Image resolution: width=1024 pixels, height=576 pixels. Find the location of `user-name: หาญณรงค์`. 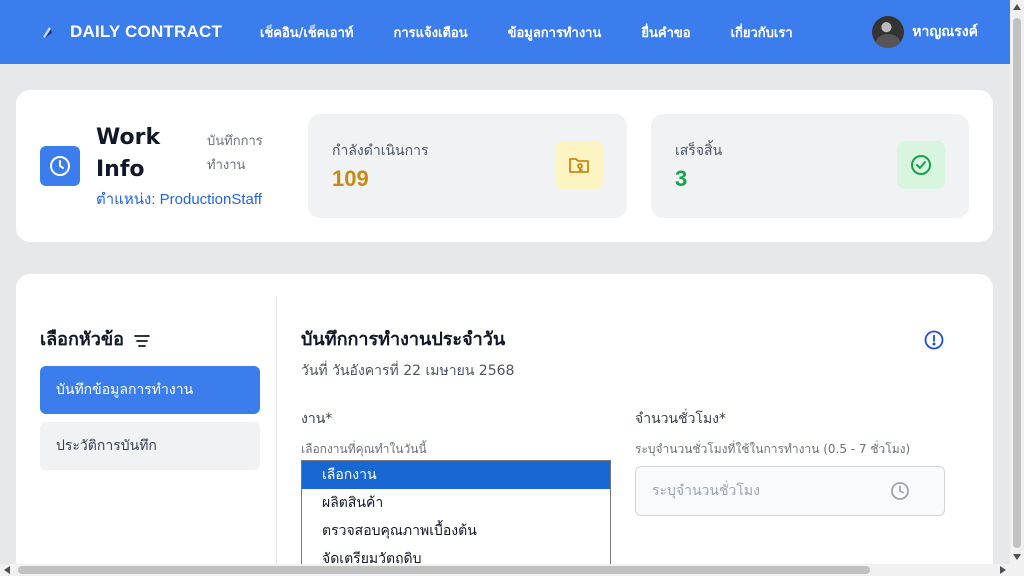

user-name: หาญณรงค์ is located at coordinates (945, 32).